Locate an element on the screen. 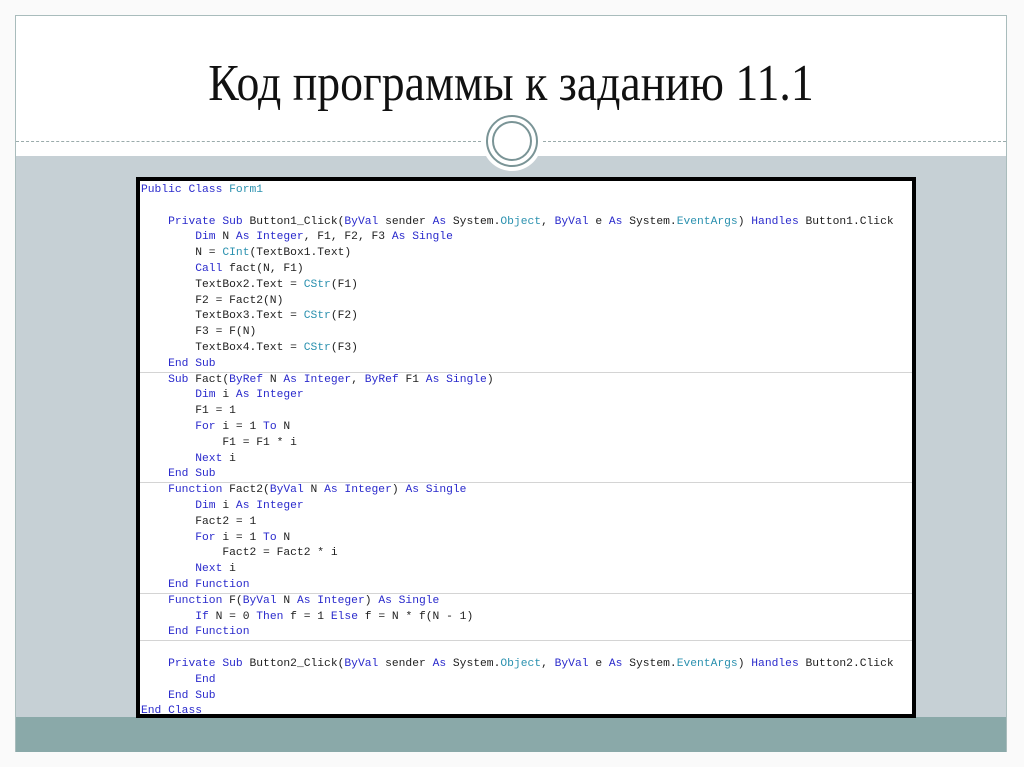 This screenshot has width=1024, height=767. code-type: EventArgs is located at coordinates (707, 663).